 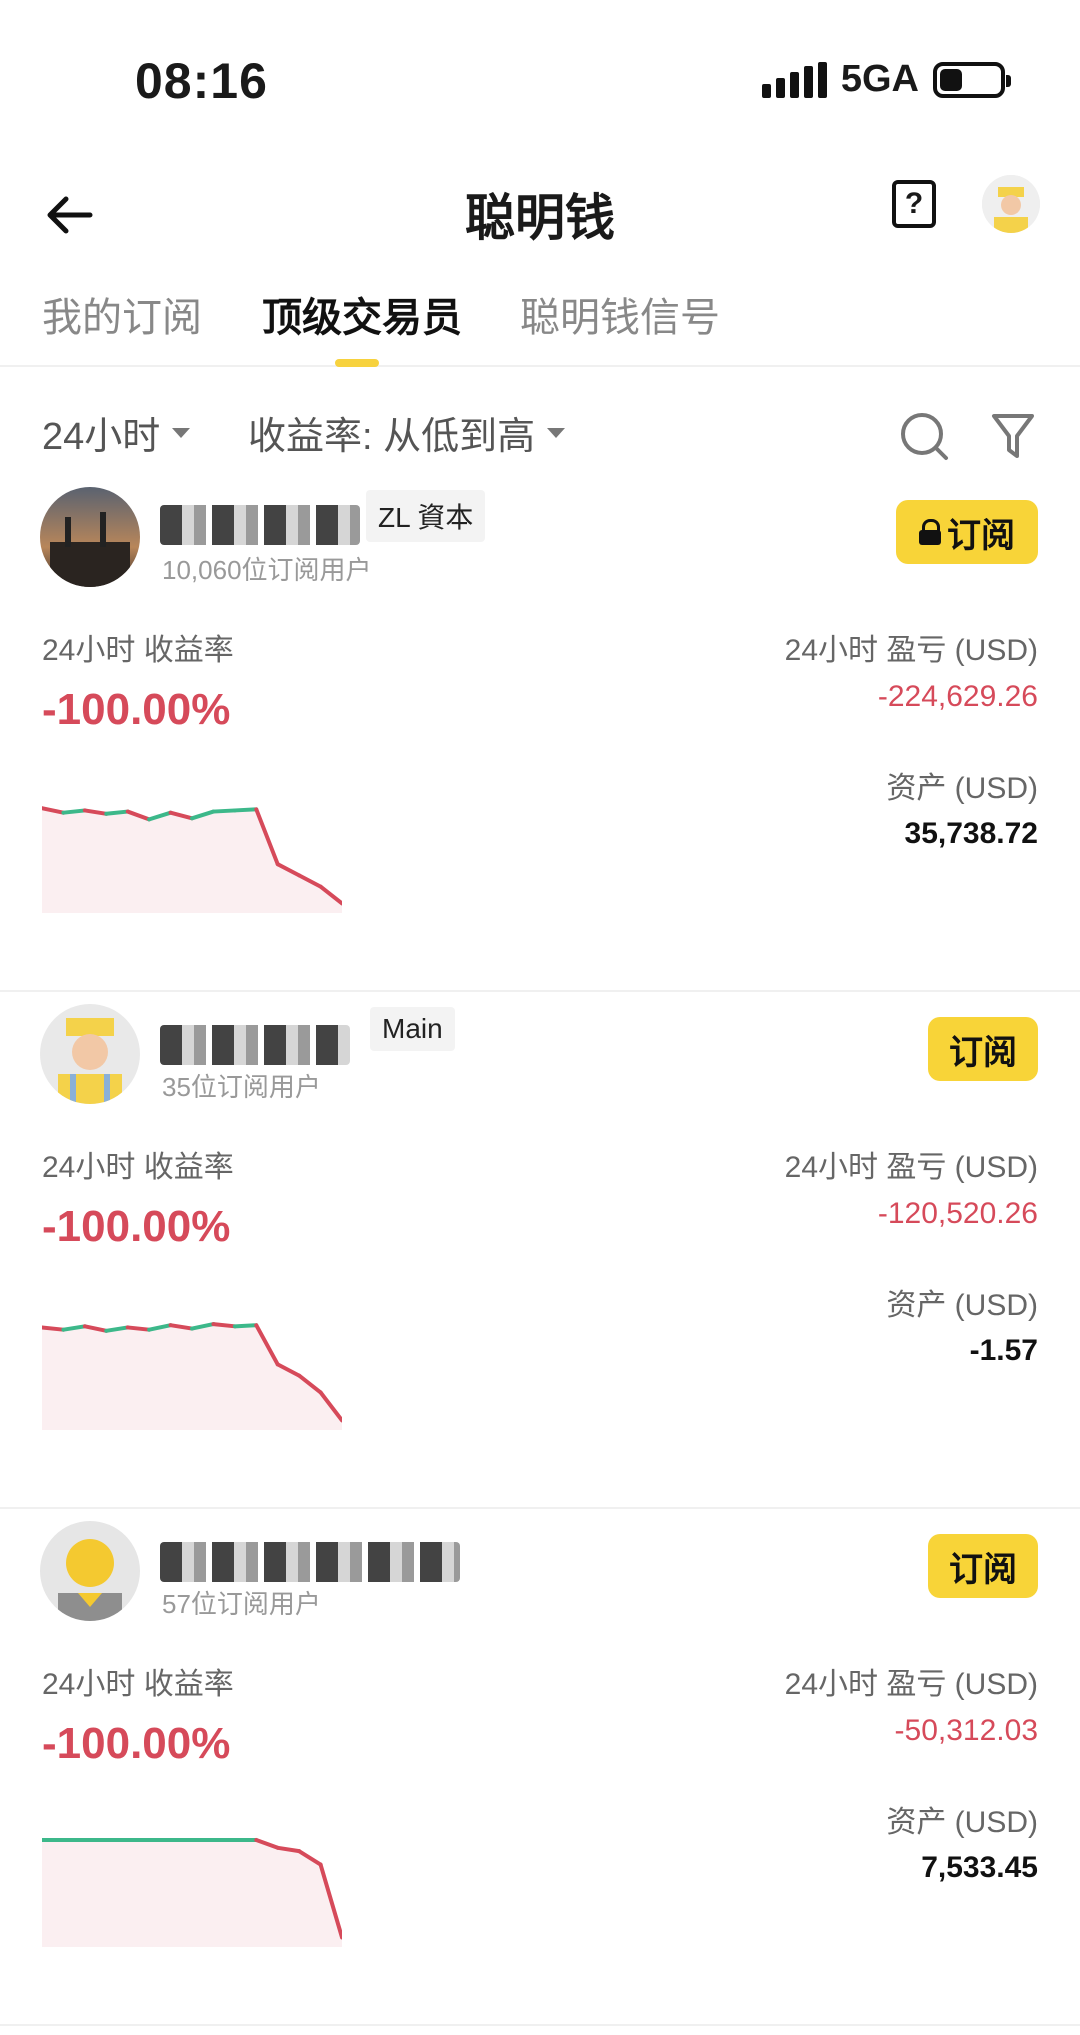 What do you see at coordinates (540, 80) in the screenshot?
I see `status-bar: 08:16 5GA` at bounding box center [540, 80].